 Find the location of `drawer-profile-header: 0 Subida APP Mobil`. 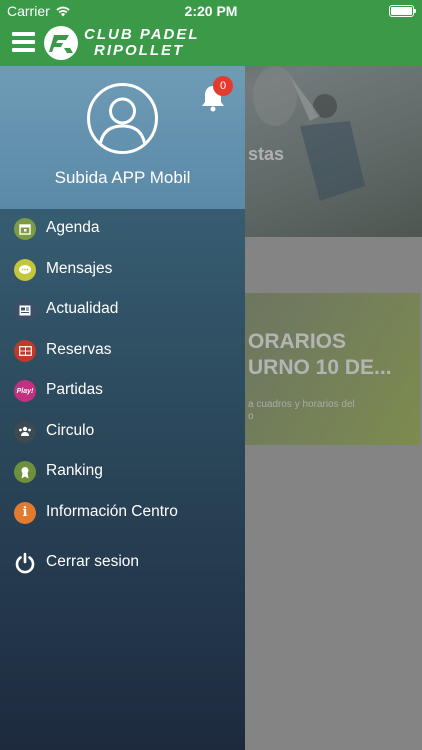

drawer-profile-header: 0 Subida APP Mobil is located at coordinates (122, 137).